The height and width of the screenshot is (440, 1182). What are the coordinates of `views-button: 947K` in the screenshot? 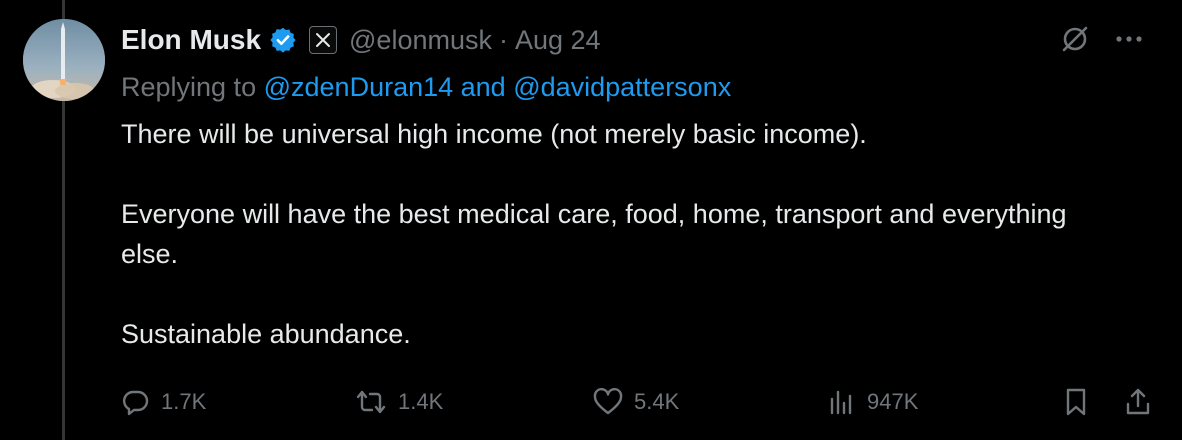 It's located at (872, 402).